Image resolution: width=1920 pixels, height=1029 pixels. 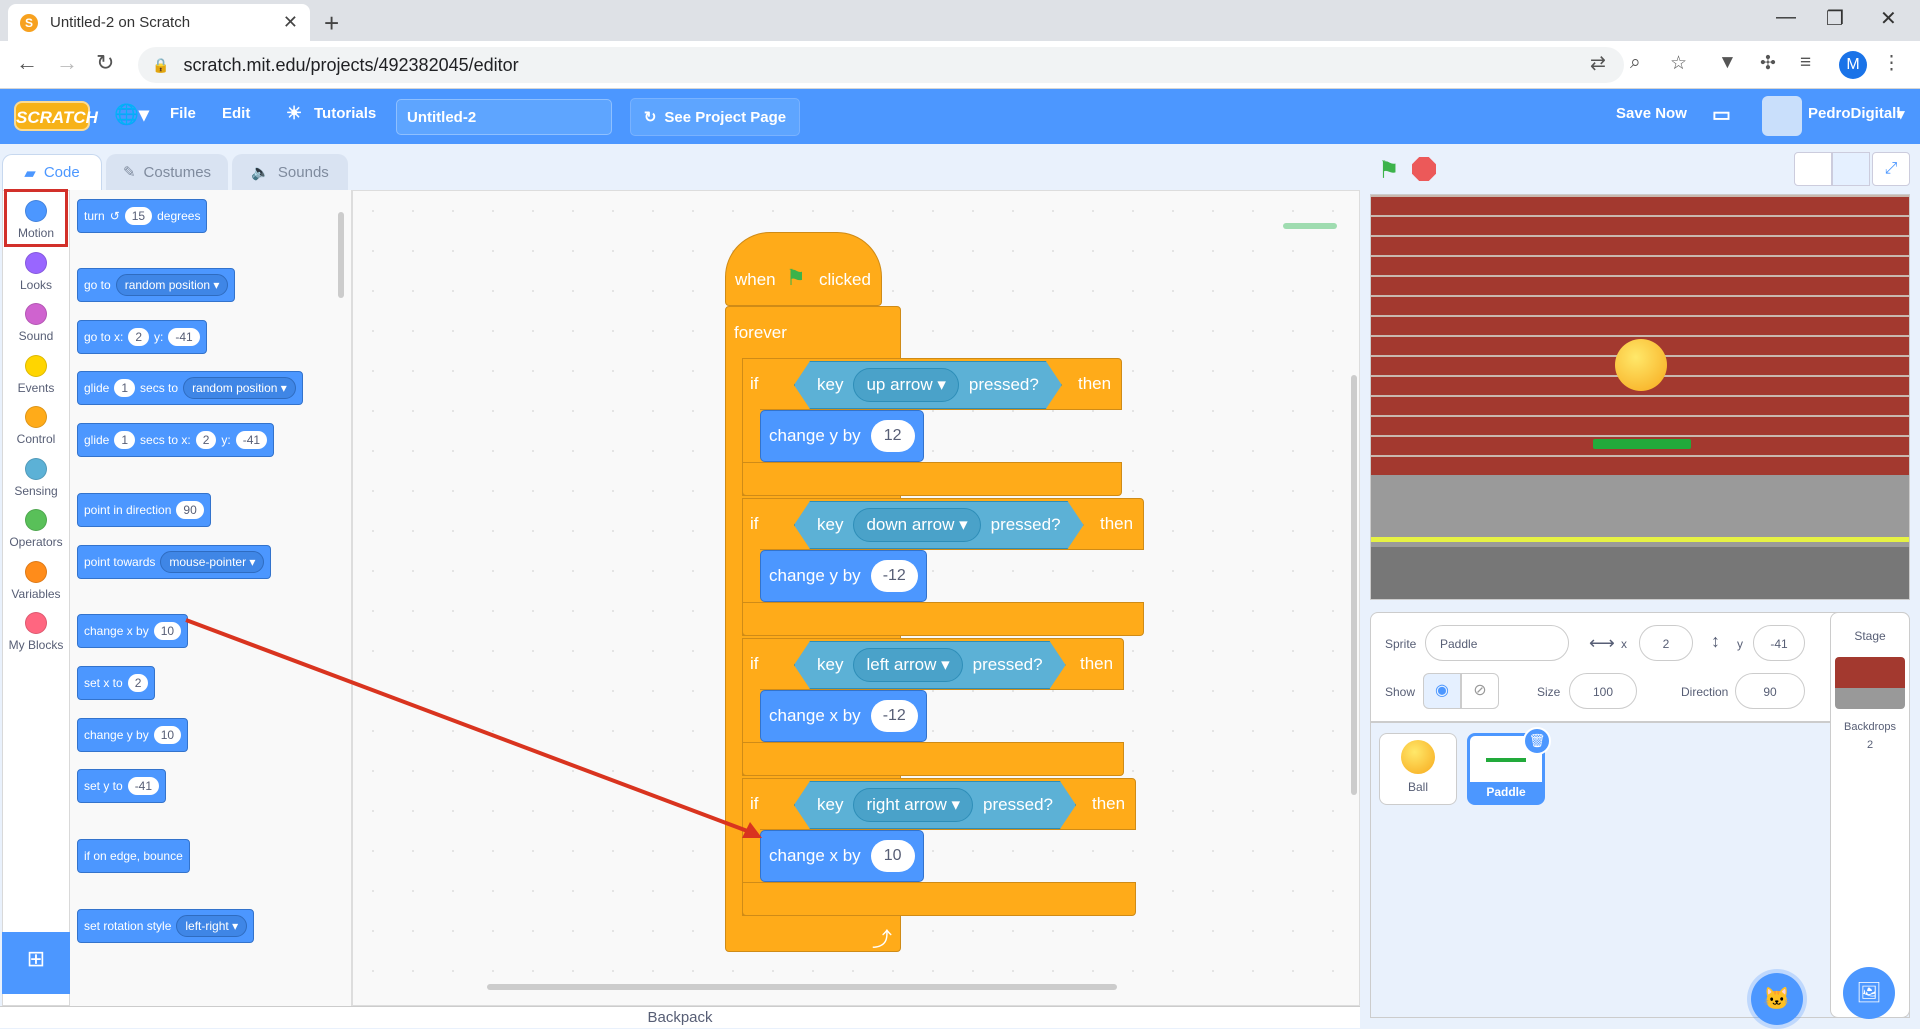 I want to click on vertical-arrows-icon: ↕, so click(x=1715, y=641).